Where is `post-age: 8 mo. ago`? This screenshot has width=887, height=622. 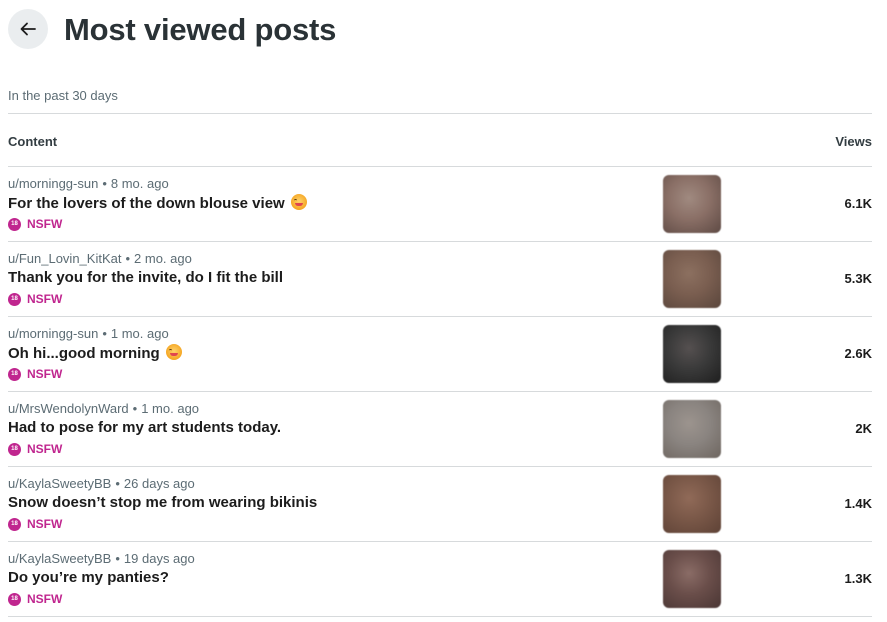
post-age: 8 mo. ago is located at coordinates (139, 183).